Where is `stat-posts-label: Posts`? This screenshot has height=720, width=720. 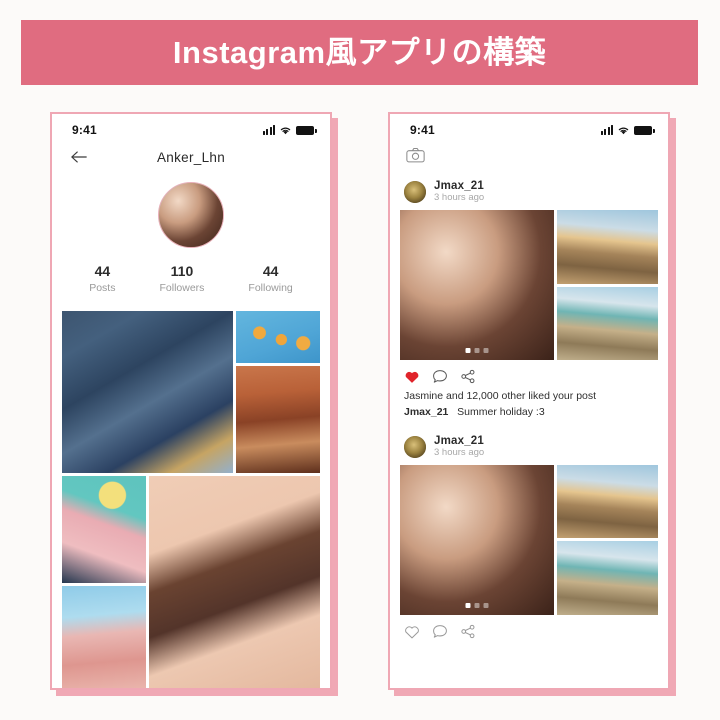 stat-posts-label: Posts is located at coordinates (102, 287).